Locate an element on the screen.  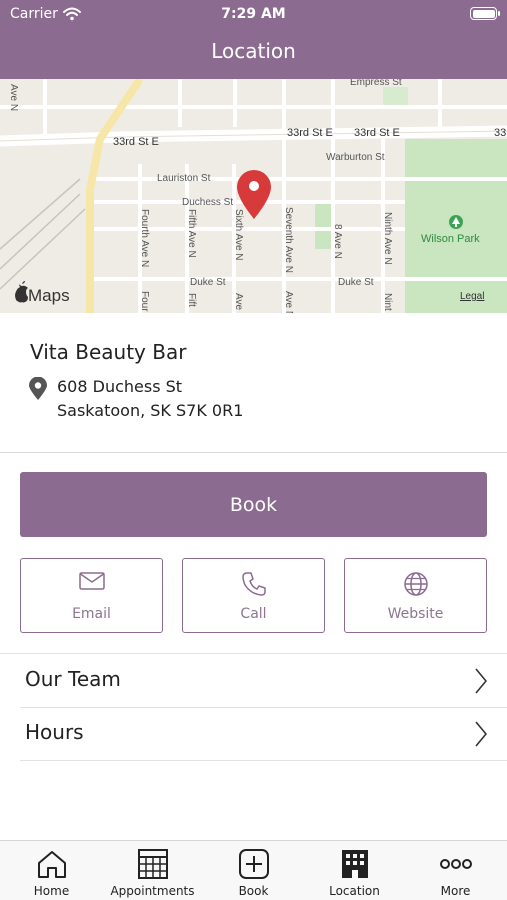
map-label-33rd-c: 33rd St E is located at coordinates (377, 133).